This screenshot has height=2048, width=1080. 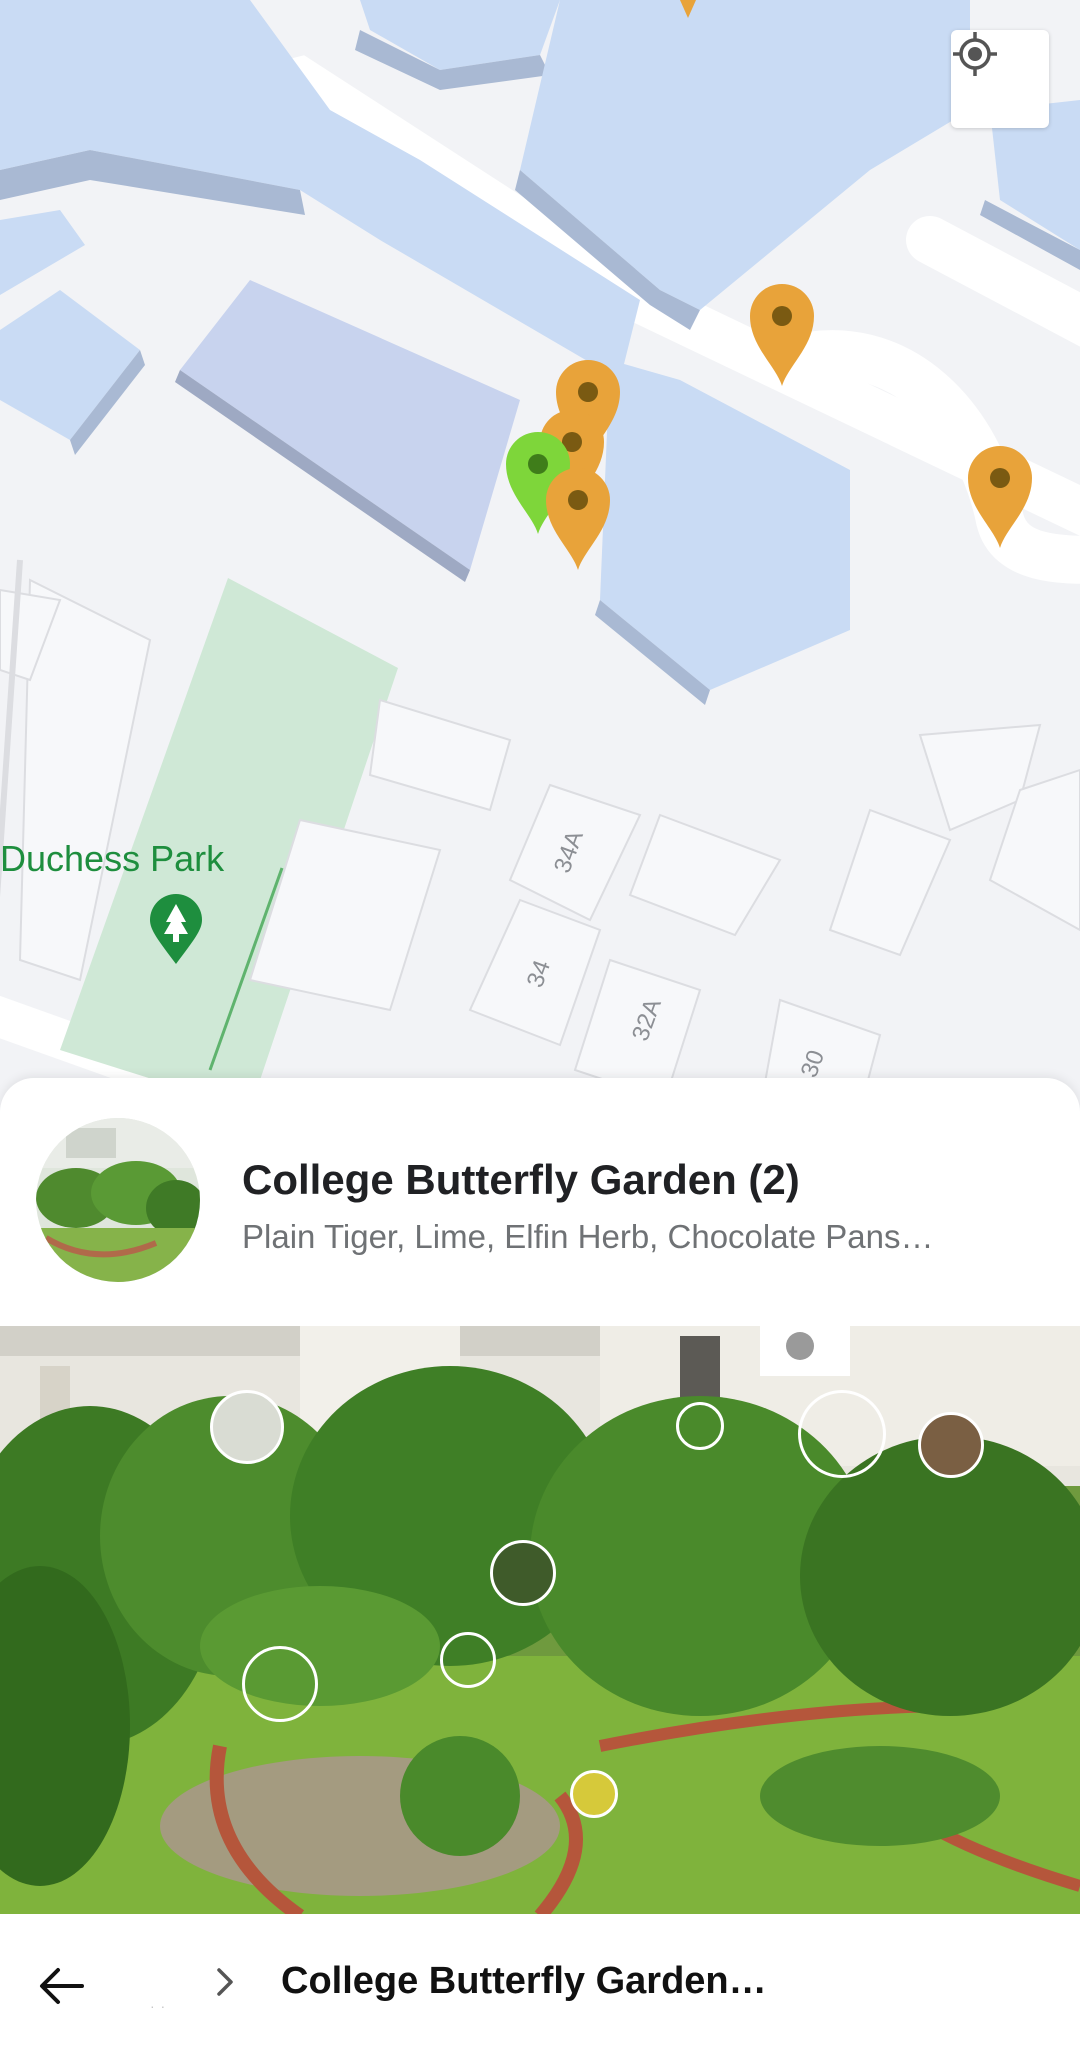 I want to click on arrow-left-icon, so click(x=62, y=1986).